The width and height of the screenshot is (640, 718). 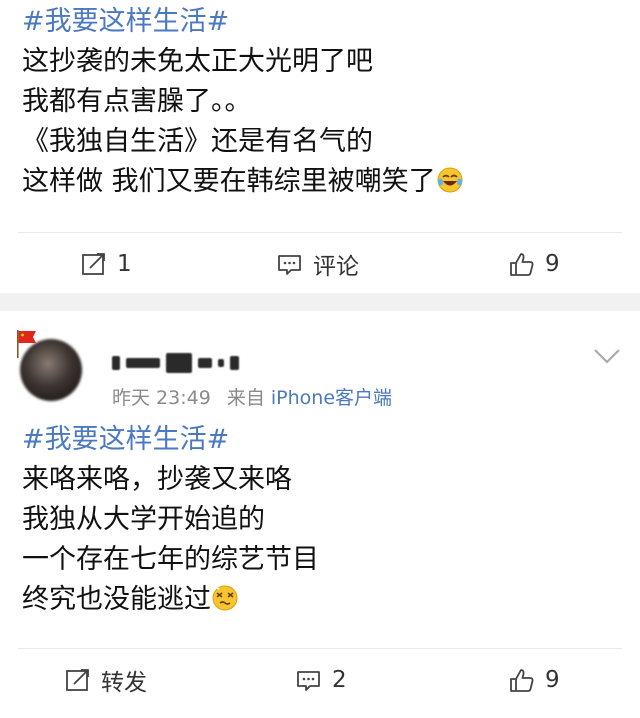 I want to click on repost-button: 转发, so click(x=105, y=680).